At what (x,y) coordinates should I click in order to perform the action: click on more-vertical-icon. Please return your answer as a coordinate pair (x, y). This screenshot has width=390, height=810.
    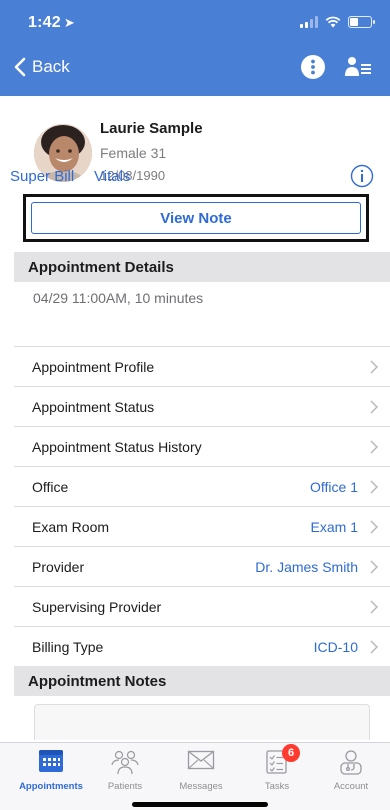
    Looking at the image, I should click on (313, 67).